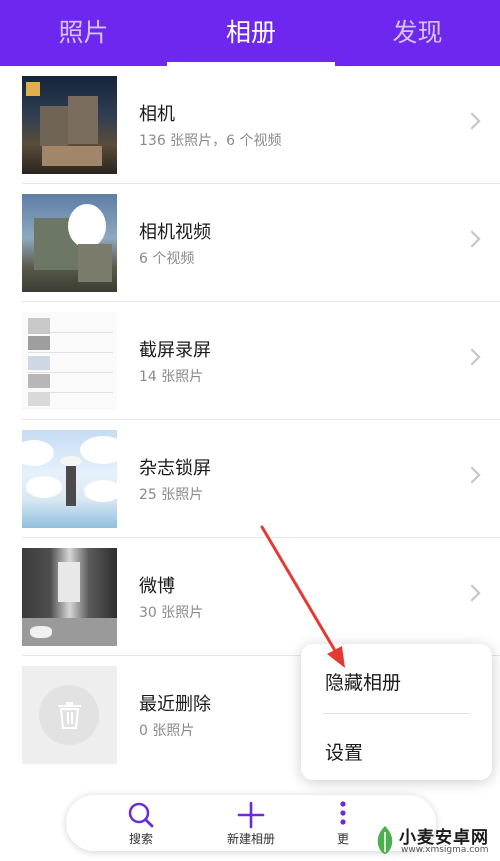  Describe the element at coordinates (434, 840) in the screenshot. I see `watermark: 小麦安卓网 www.xmsigma.com` at that location.